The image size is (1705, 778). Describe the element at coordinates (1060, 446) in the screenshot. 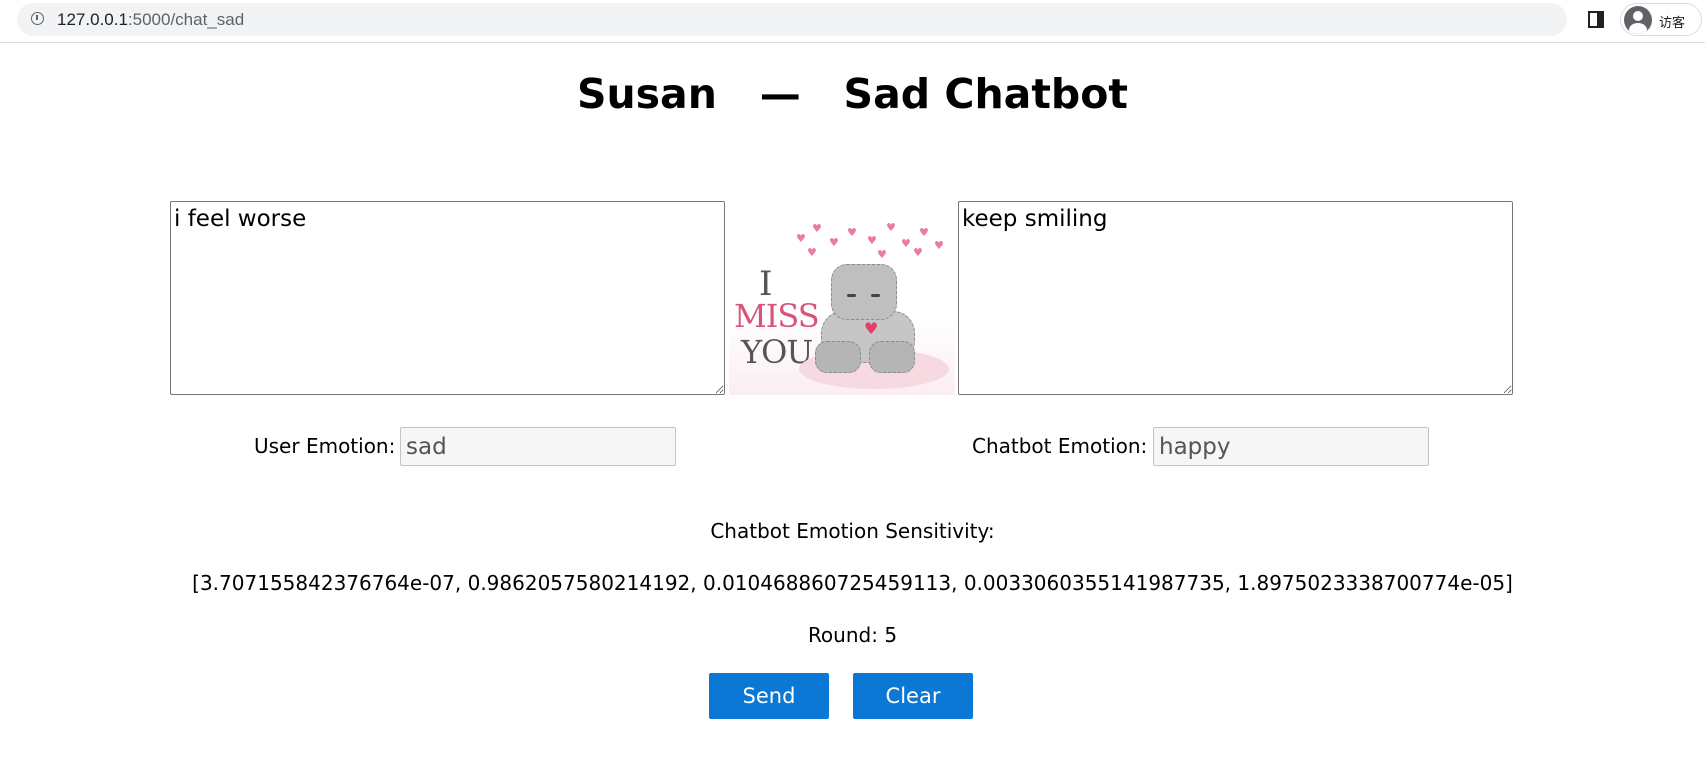

I see `chatbot-emotion-label: Chatbot Emotion:` at that location.